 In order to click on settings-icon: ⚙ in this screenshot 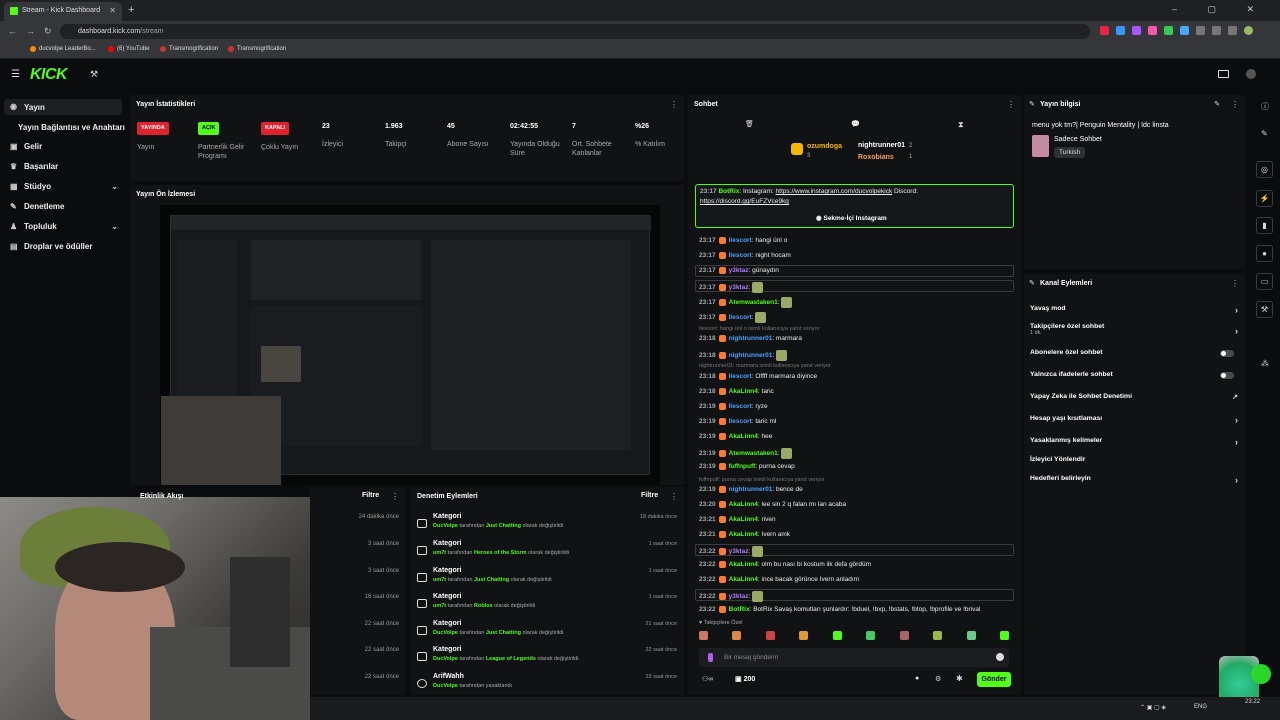, I will do `click(938, 679)`.